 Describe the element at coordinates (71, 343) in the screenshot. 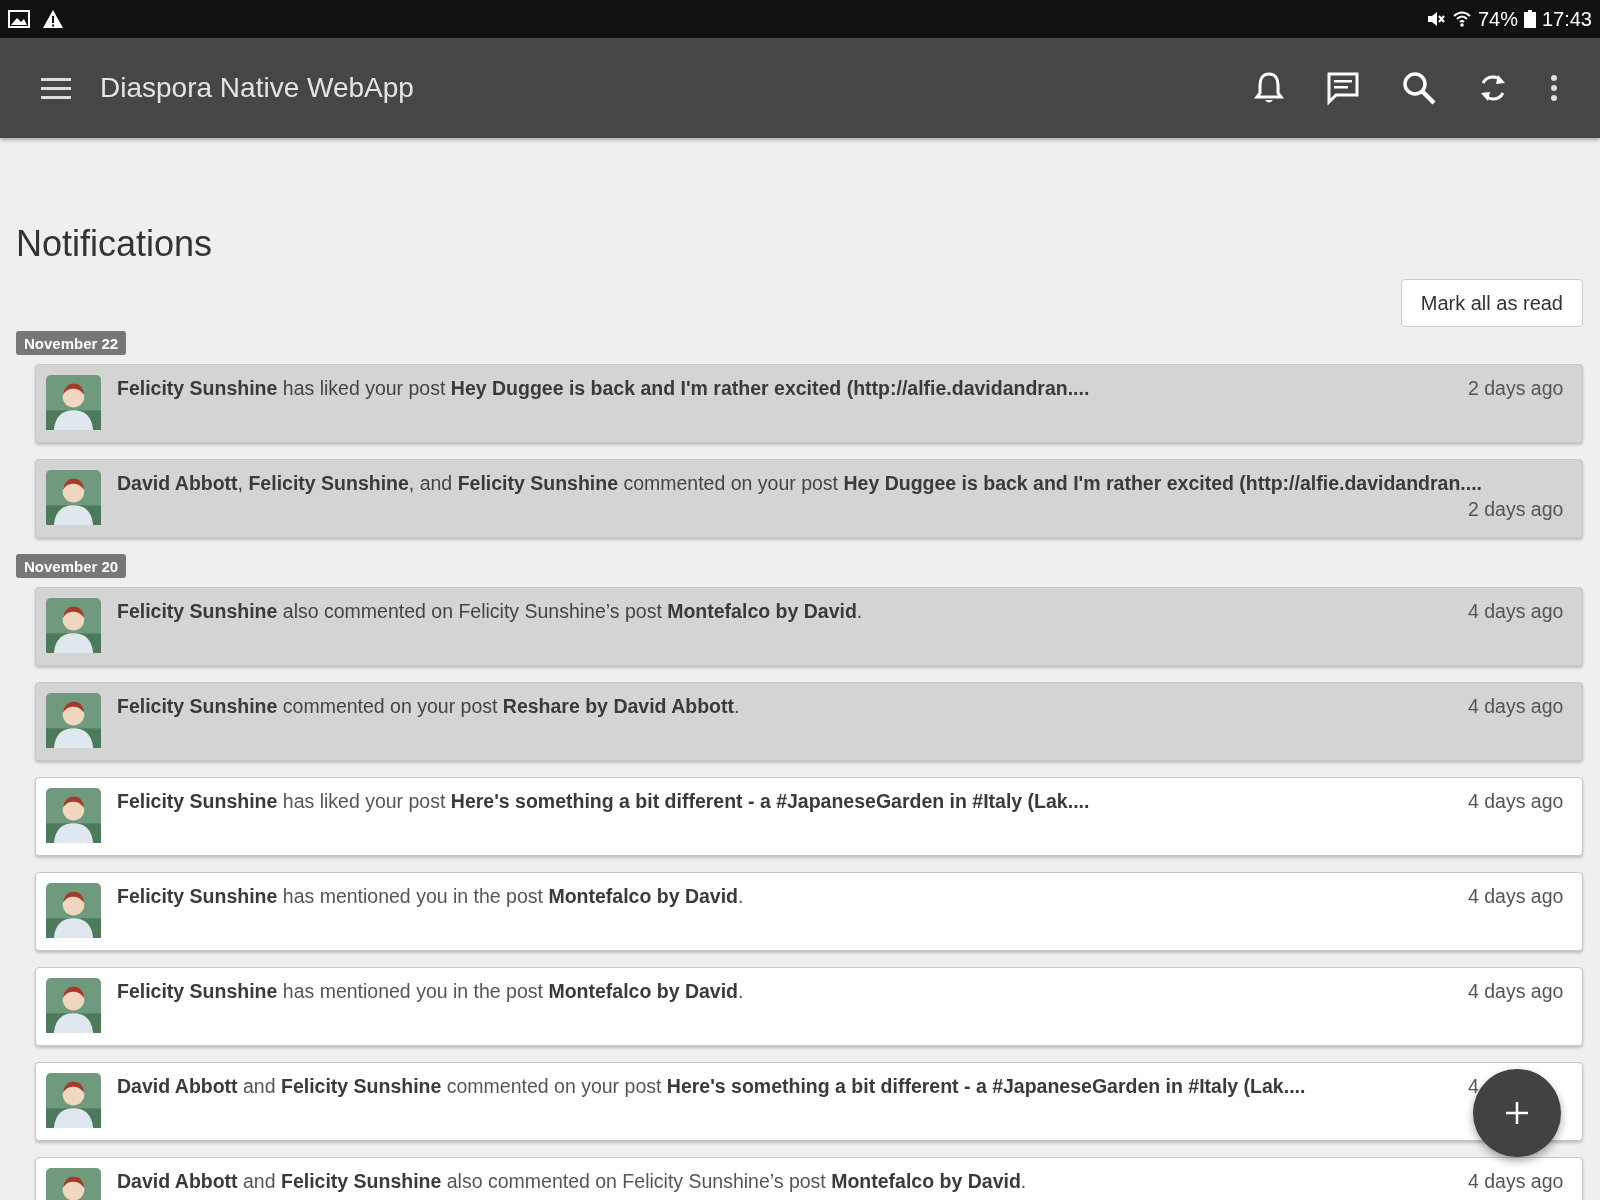

I see `date-label: November 22` at that location.